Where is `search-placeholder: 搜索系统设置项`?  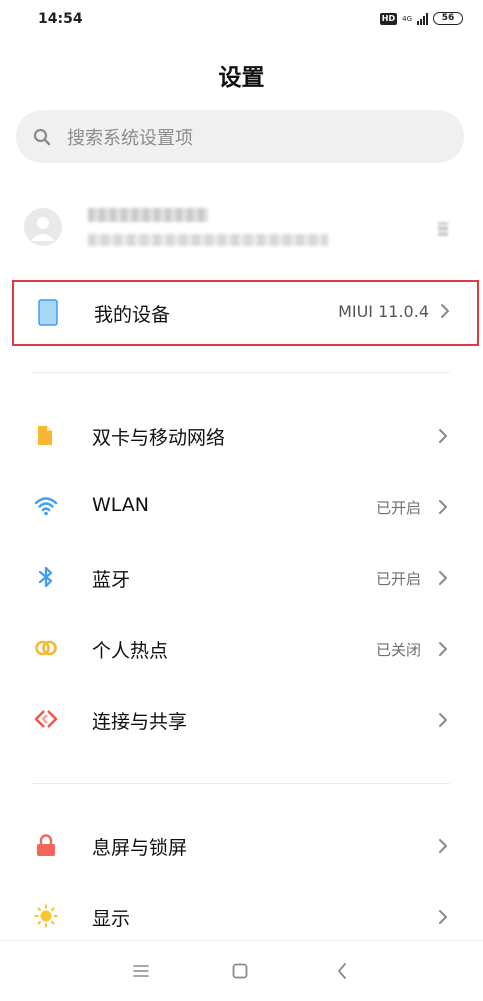 search-placeholder: 搜索系统设置项 is located at coordinates (130, 138).